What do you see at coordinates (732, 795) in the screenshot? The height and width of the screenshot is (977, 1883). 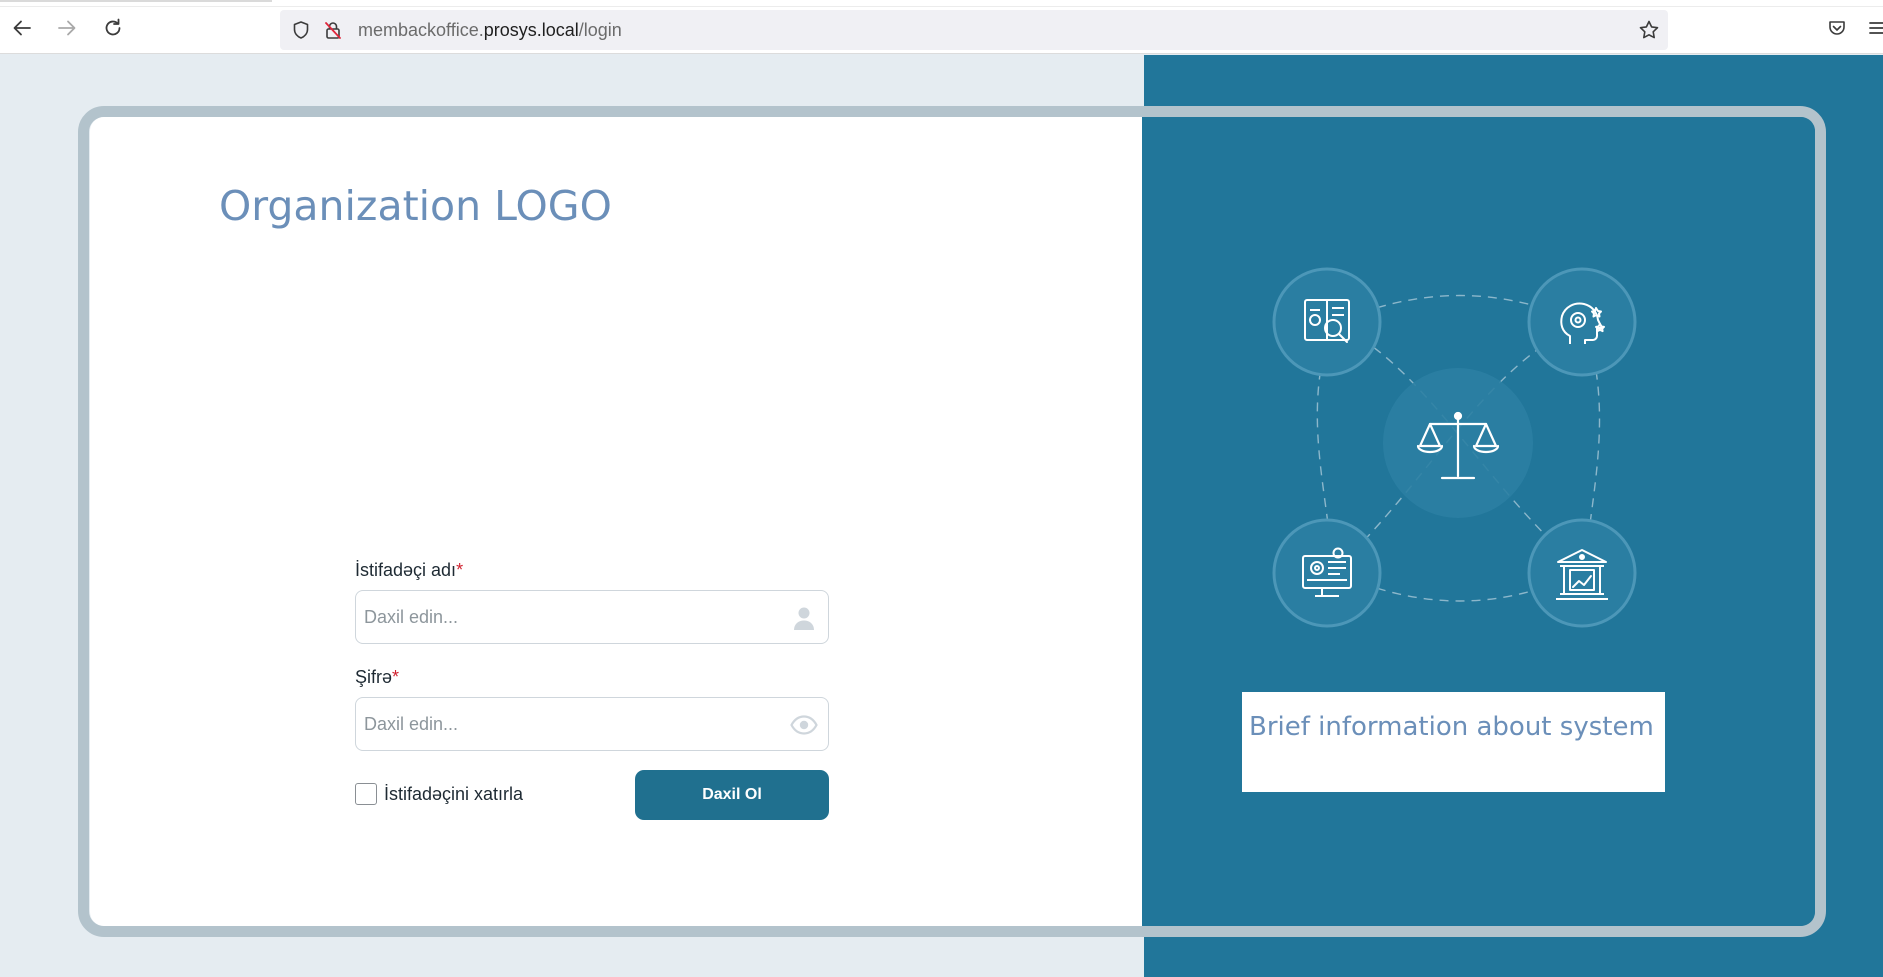 I see `login-button: Daxil Ol` at bounding box center [732, 795].